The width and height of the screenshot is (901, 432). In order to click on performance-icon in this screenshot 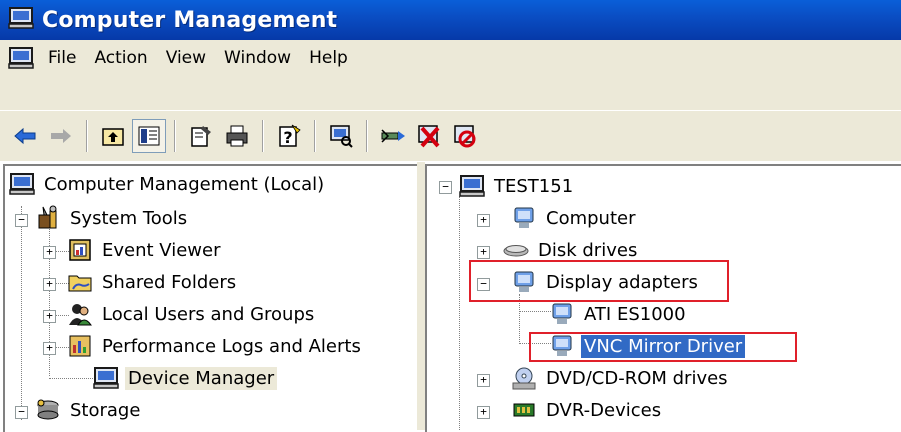, I will do `click(80, 346)`.